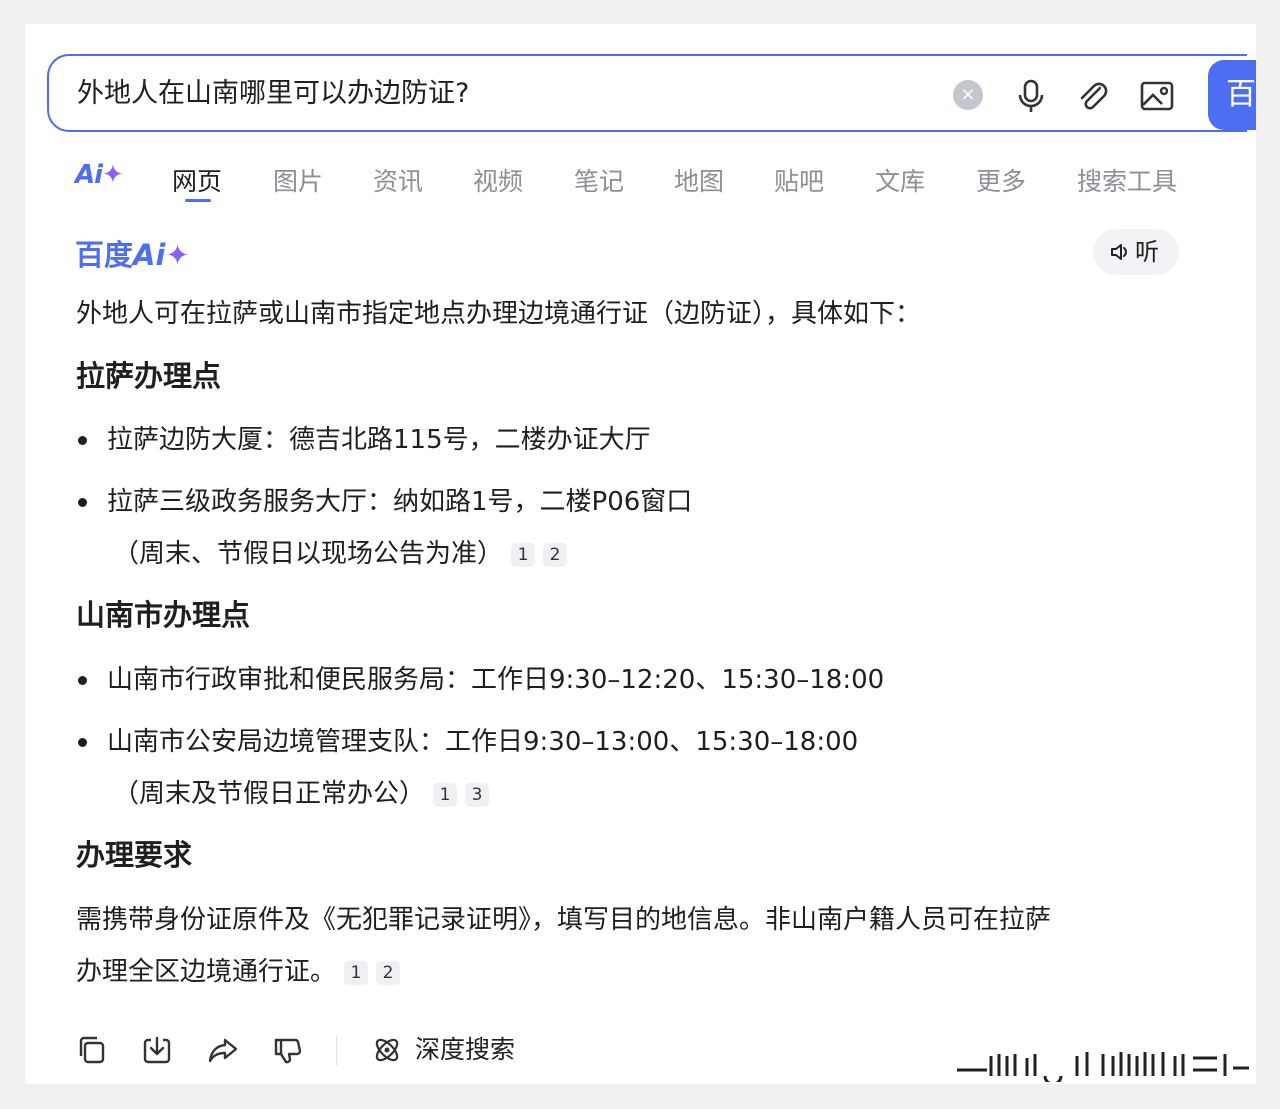  I want to click on tab-images: 图片, so click(298, 180).